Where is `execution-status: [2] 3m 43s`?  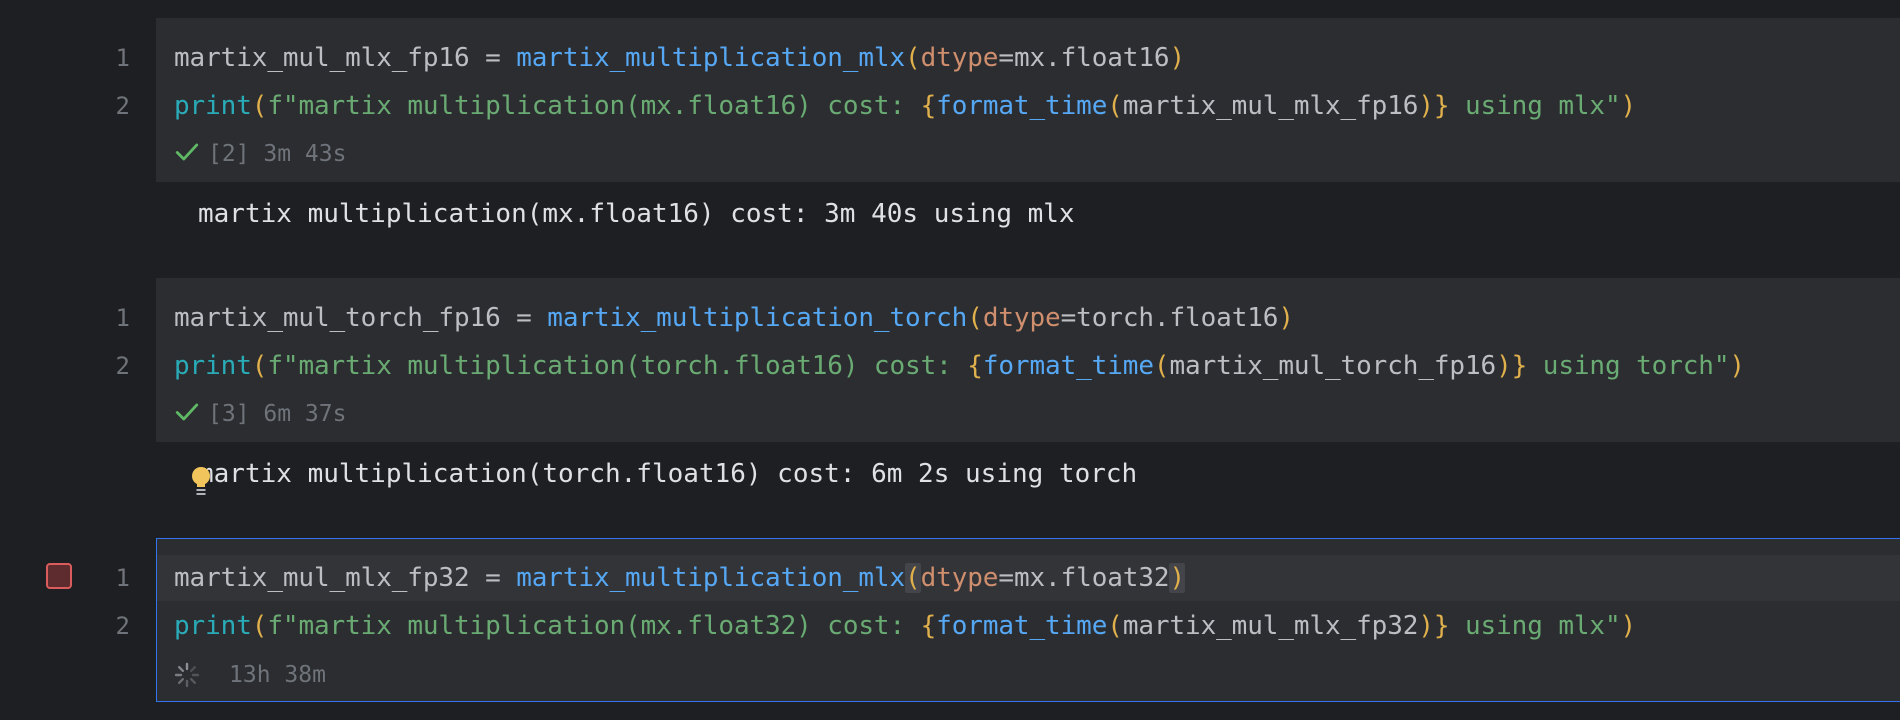
execution-status: [2] 3m 43s is located at coordinates (260, 154).